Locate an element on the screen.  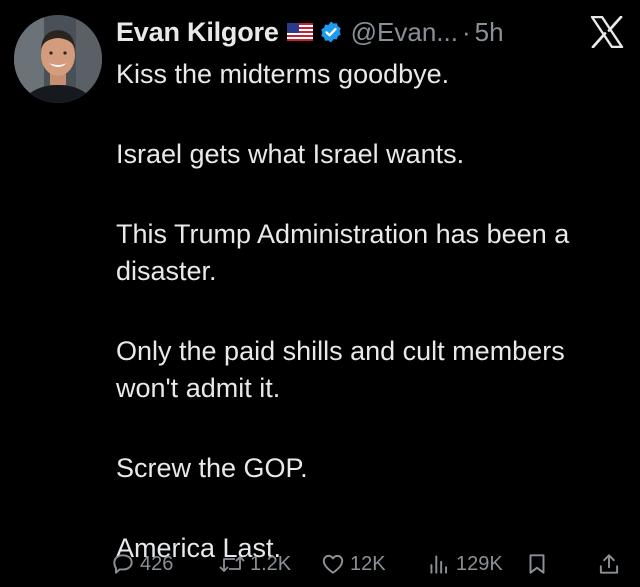
repost-button: 1.2K is located at coordinates (254, 564).